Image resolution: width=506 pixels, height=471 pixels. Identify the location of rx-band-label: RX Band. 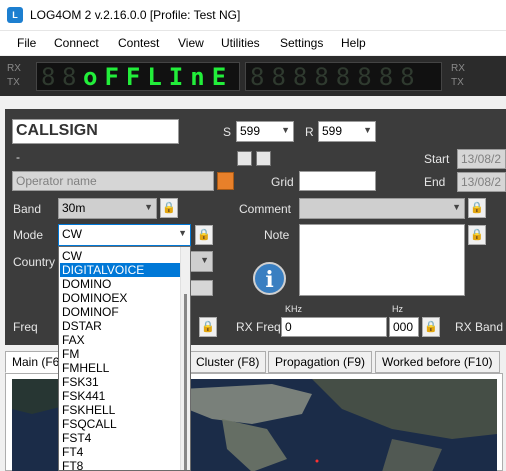
(479, 327).